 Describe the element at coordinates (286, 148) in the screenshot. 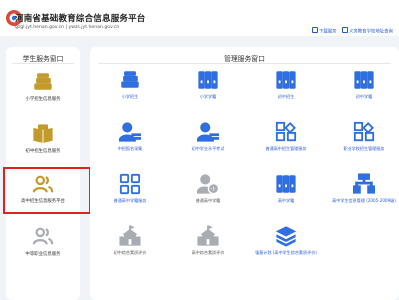

I see `manage-item-label: 普通高中招生管理服务` at that location.